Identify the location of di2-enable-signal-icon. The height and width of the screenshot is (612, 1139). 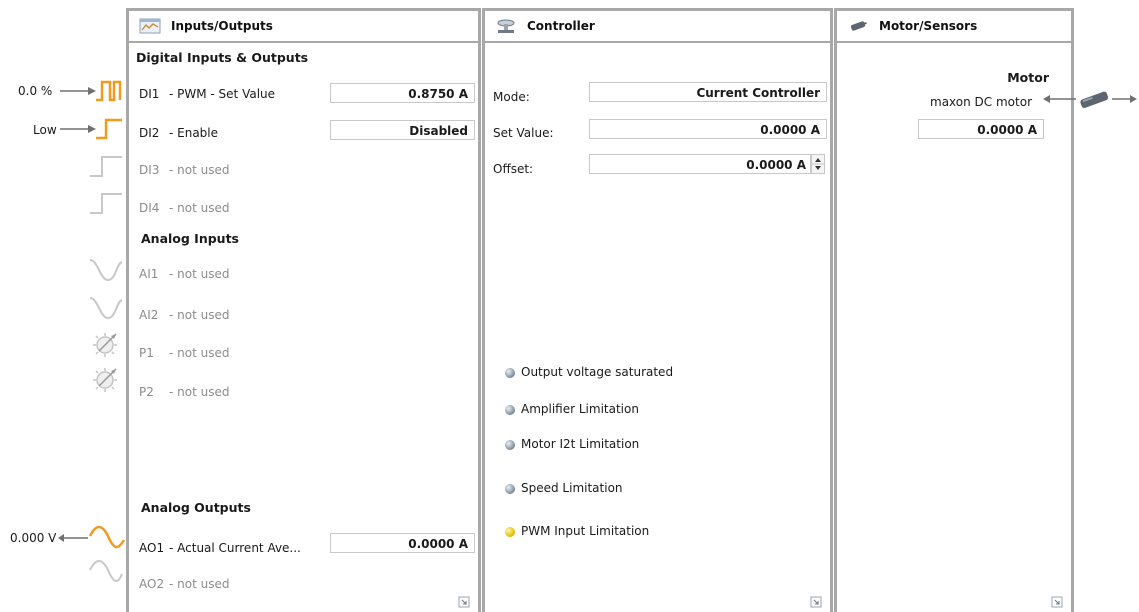
(91, 129).